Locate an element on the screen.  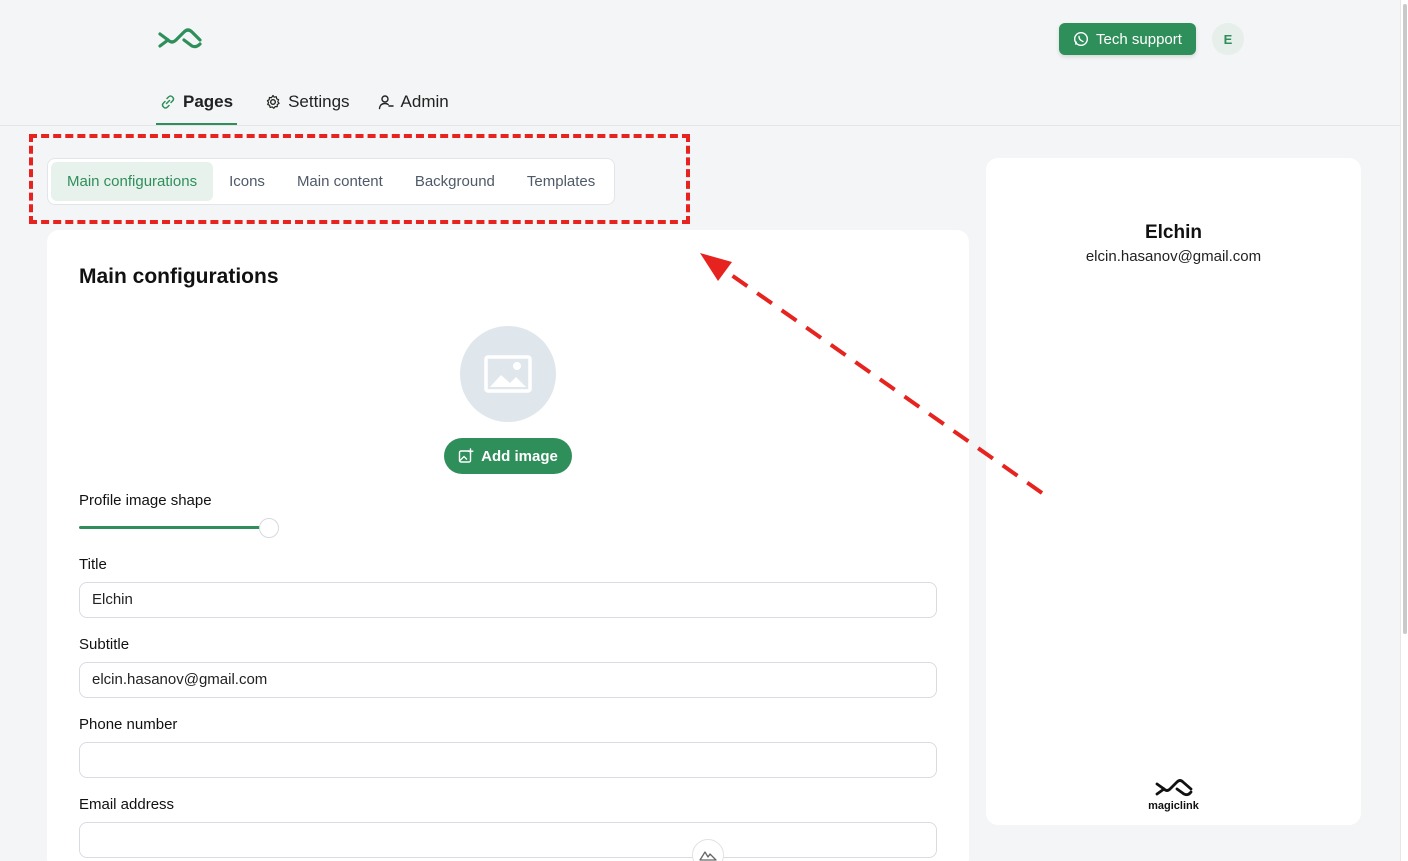
profile-shape-slider-track is located at coordinates (174, 527).